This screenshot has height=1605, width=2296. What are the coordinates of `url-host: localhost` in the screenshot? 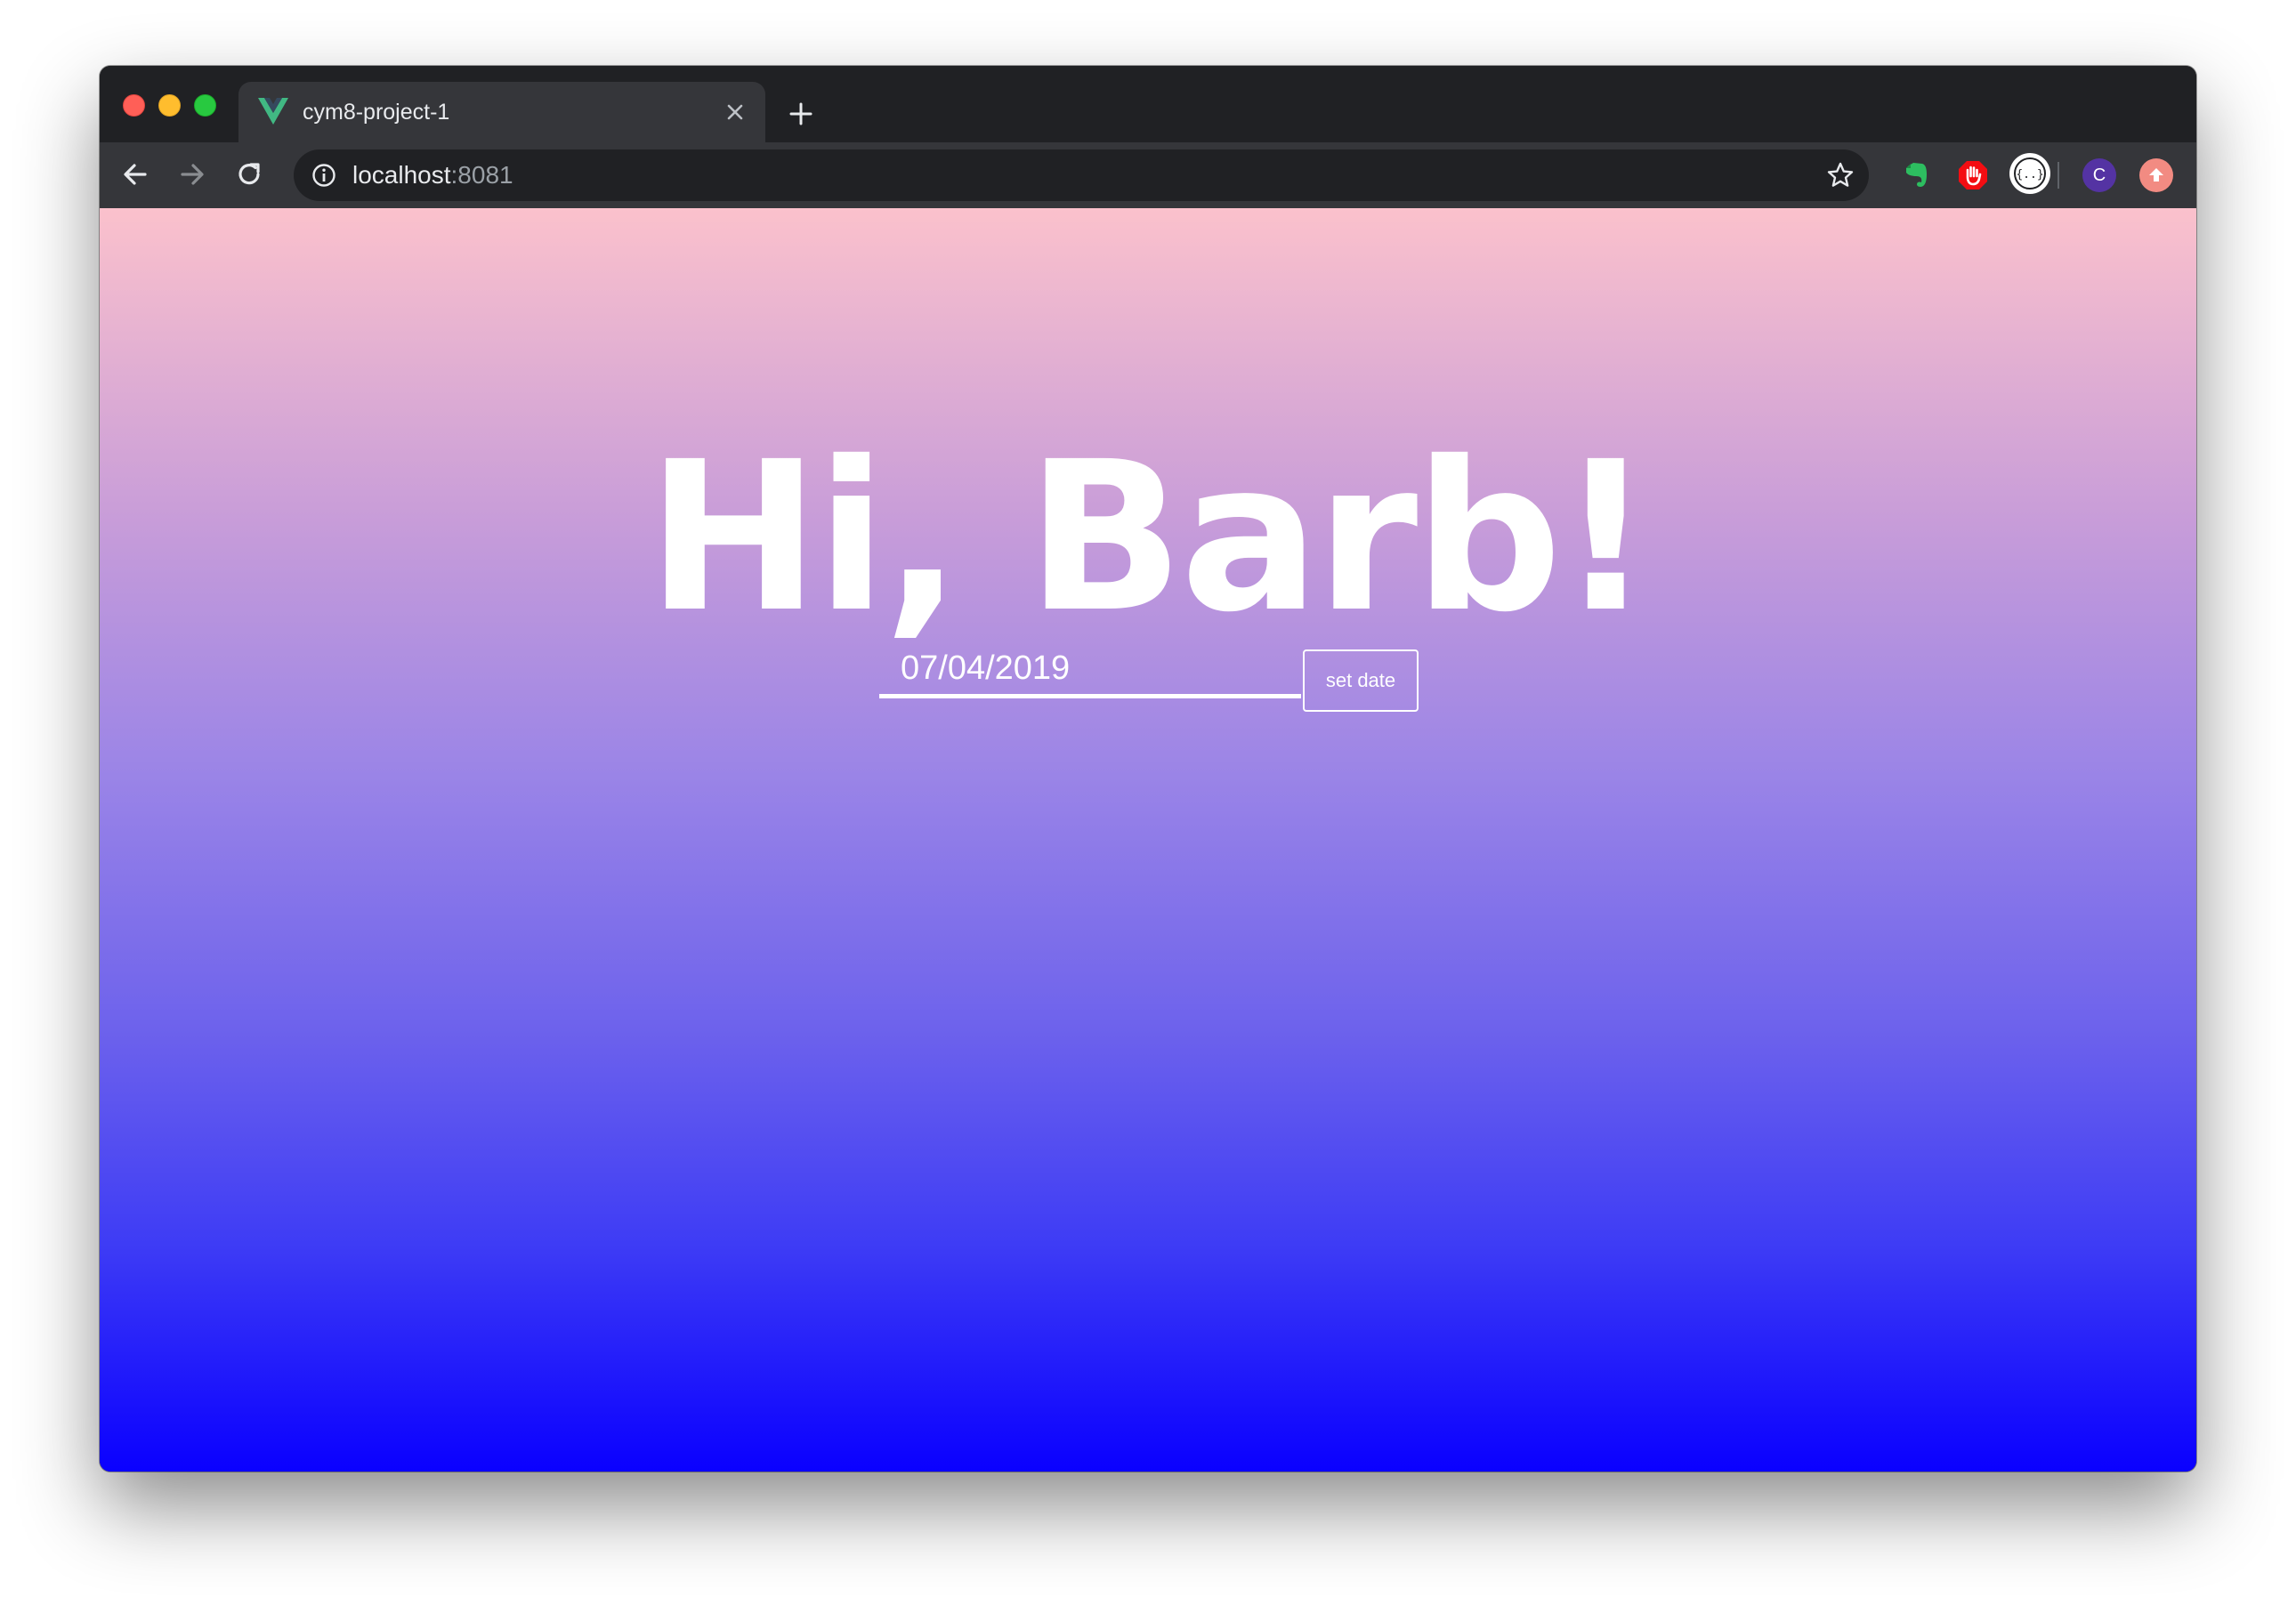 It's located at (401, 175).